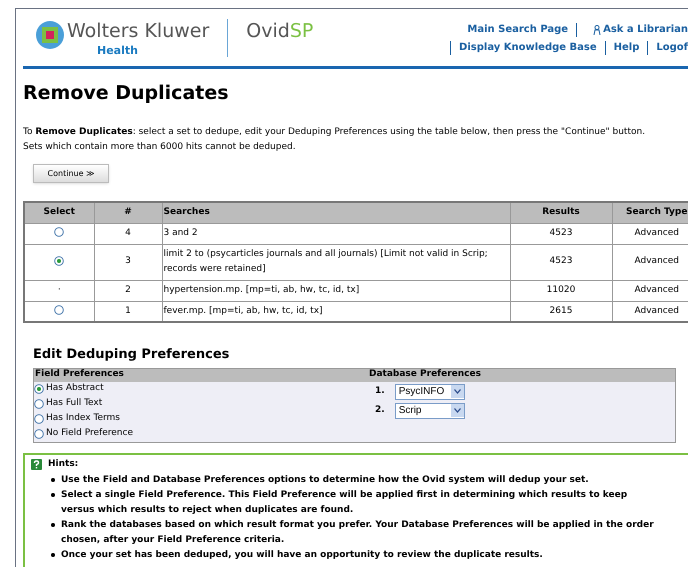 This screenshot has height=567, width=688. What do you see at coordinates (59, 212) in the screenshot?
I see `column-header: Select` at bounding box center [59, 212].